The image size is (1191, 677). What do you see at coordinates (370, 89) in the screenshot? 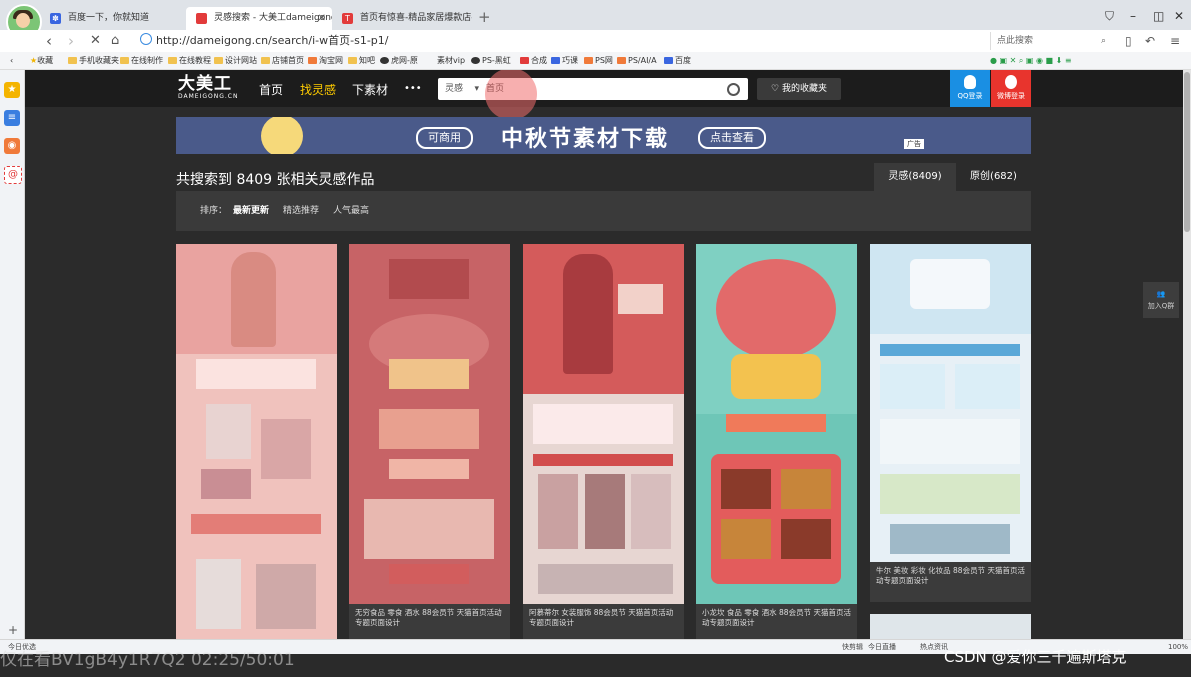
I see `nav-materials: 下素材` at bounding box center [370, 89].